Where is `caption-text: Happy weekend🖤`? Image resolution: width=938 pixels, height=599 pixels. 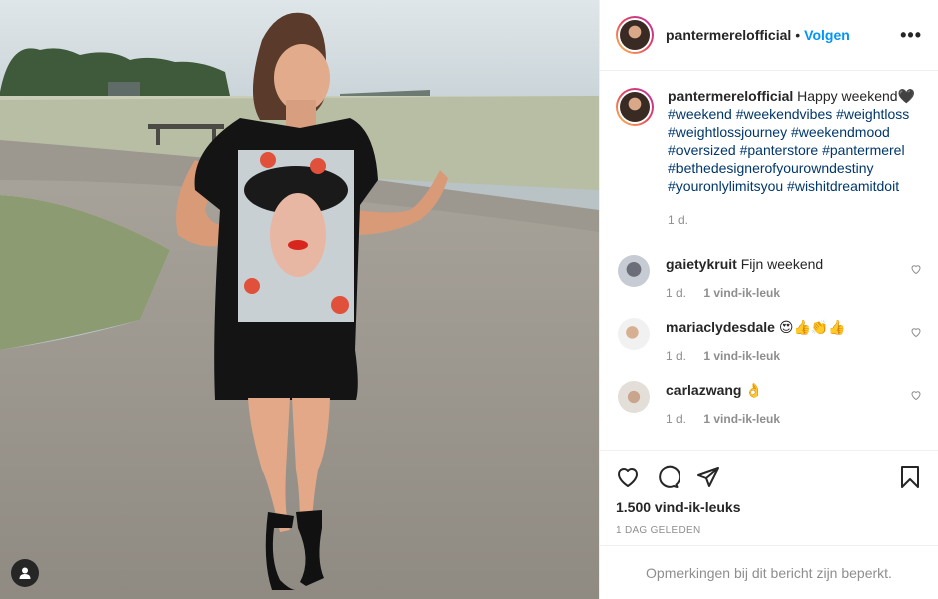
caption-text: Happy weekend🖤 is located at coordinates (856, 96).